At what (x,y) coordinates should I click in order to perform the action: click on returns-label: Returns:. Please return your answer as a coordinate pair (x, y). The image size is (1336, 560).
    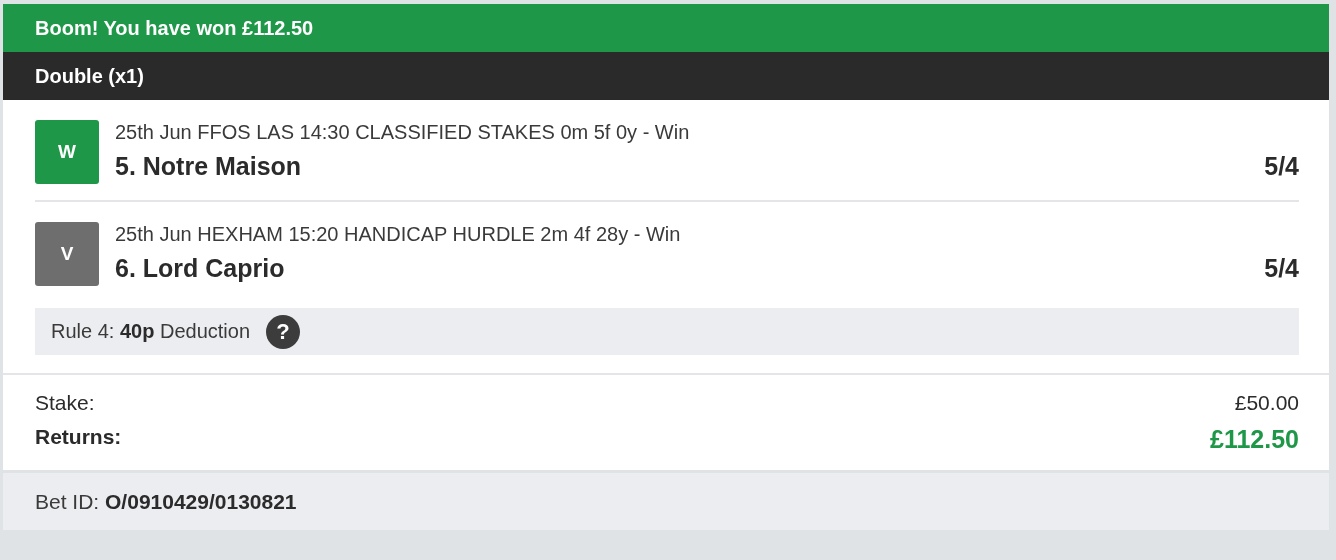
    Looking at the image, I should click on (78, 437).